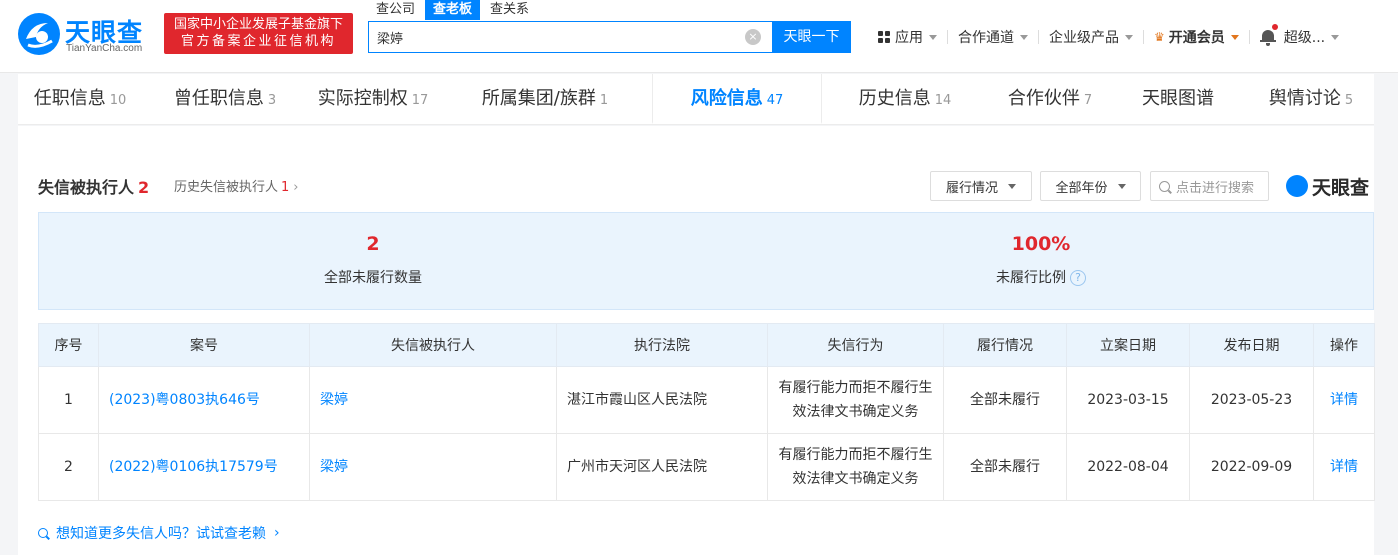 This screenshot has height=555, width=1398. Describe the element at coordinates (1050, 99) in the screenshot. I see `tab-partners: 合作伙伴 7` at that location.